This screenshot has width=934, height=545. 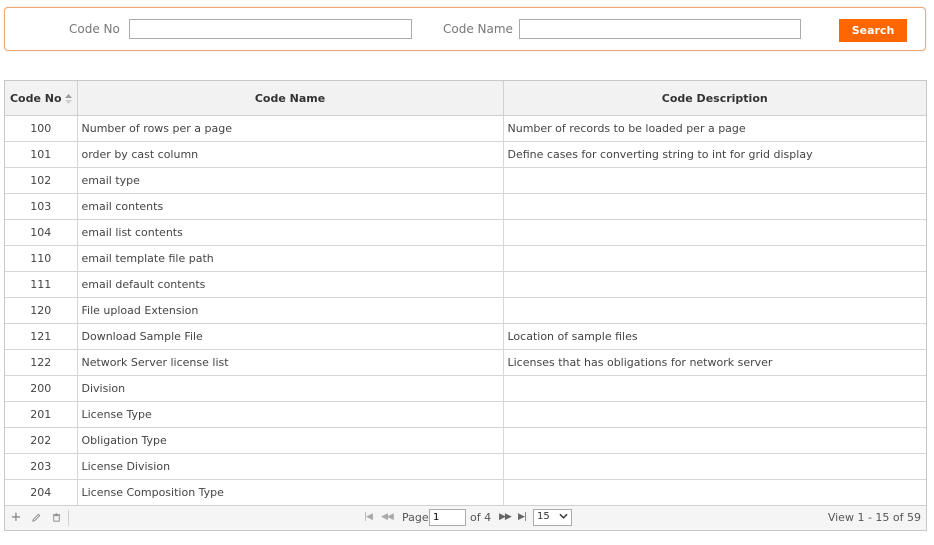 What do you see at coordinates (290, 206) in the screenshot?
I see `cell-code-name: email contents` at bounding box center [290, 206].